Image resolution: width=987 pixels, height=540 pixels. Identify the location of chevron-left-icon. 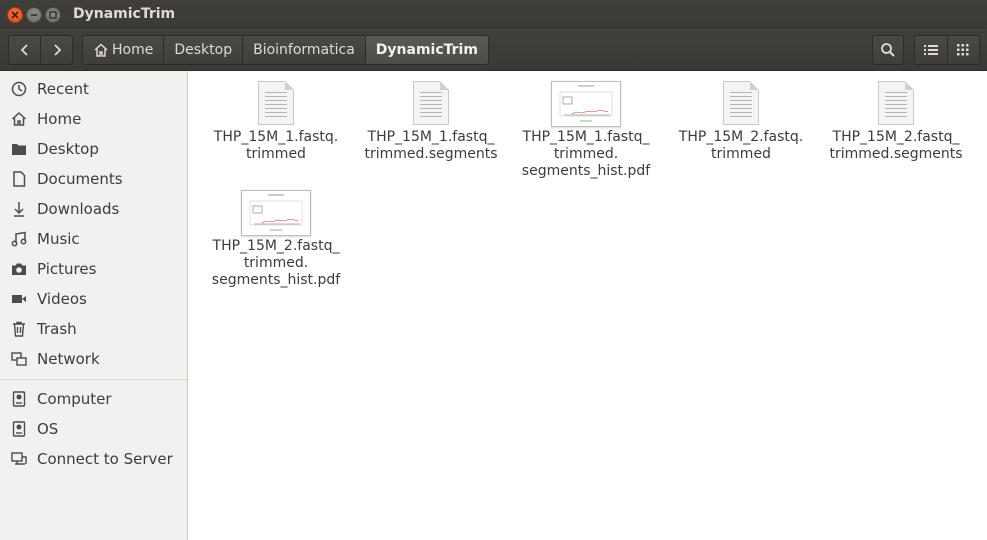
(24, 50).